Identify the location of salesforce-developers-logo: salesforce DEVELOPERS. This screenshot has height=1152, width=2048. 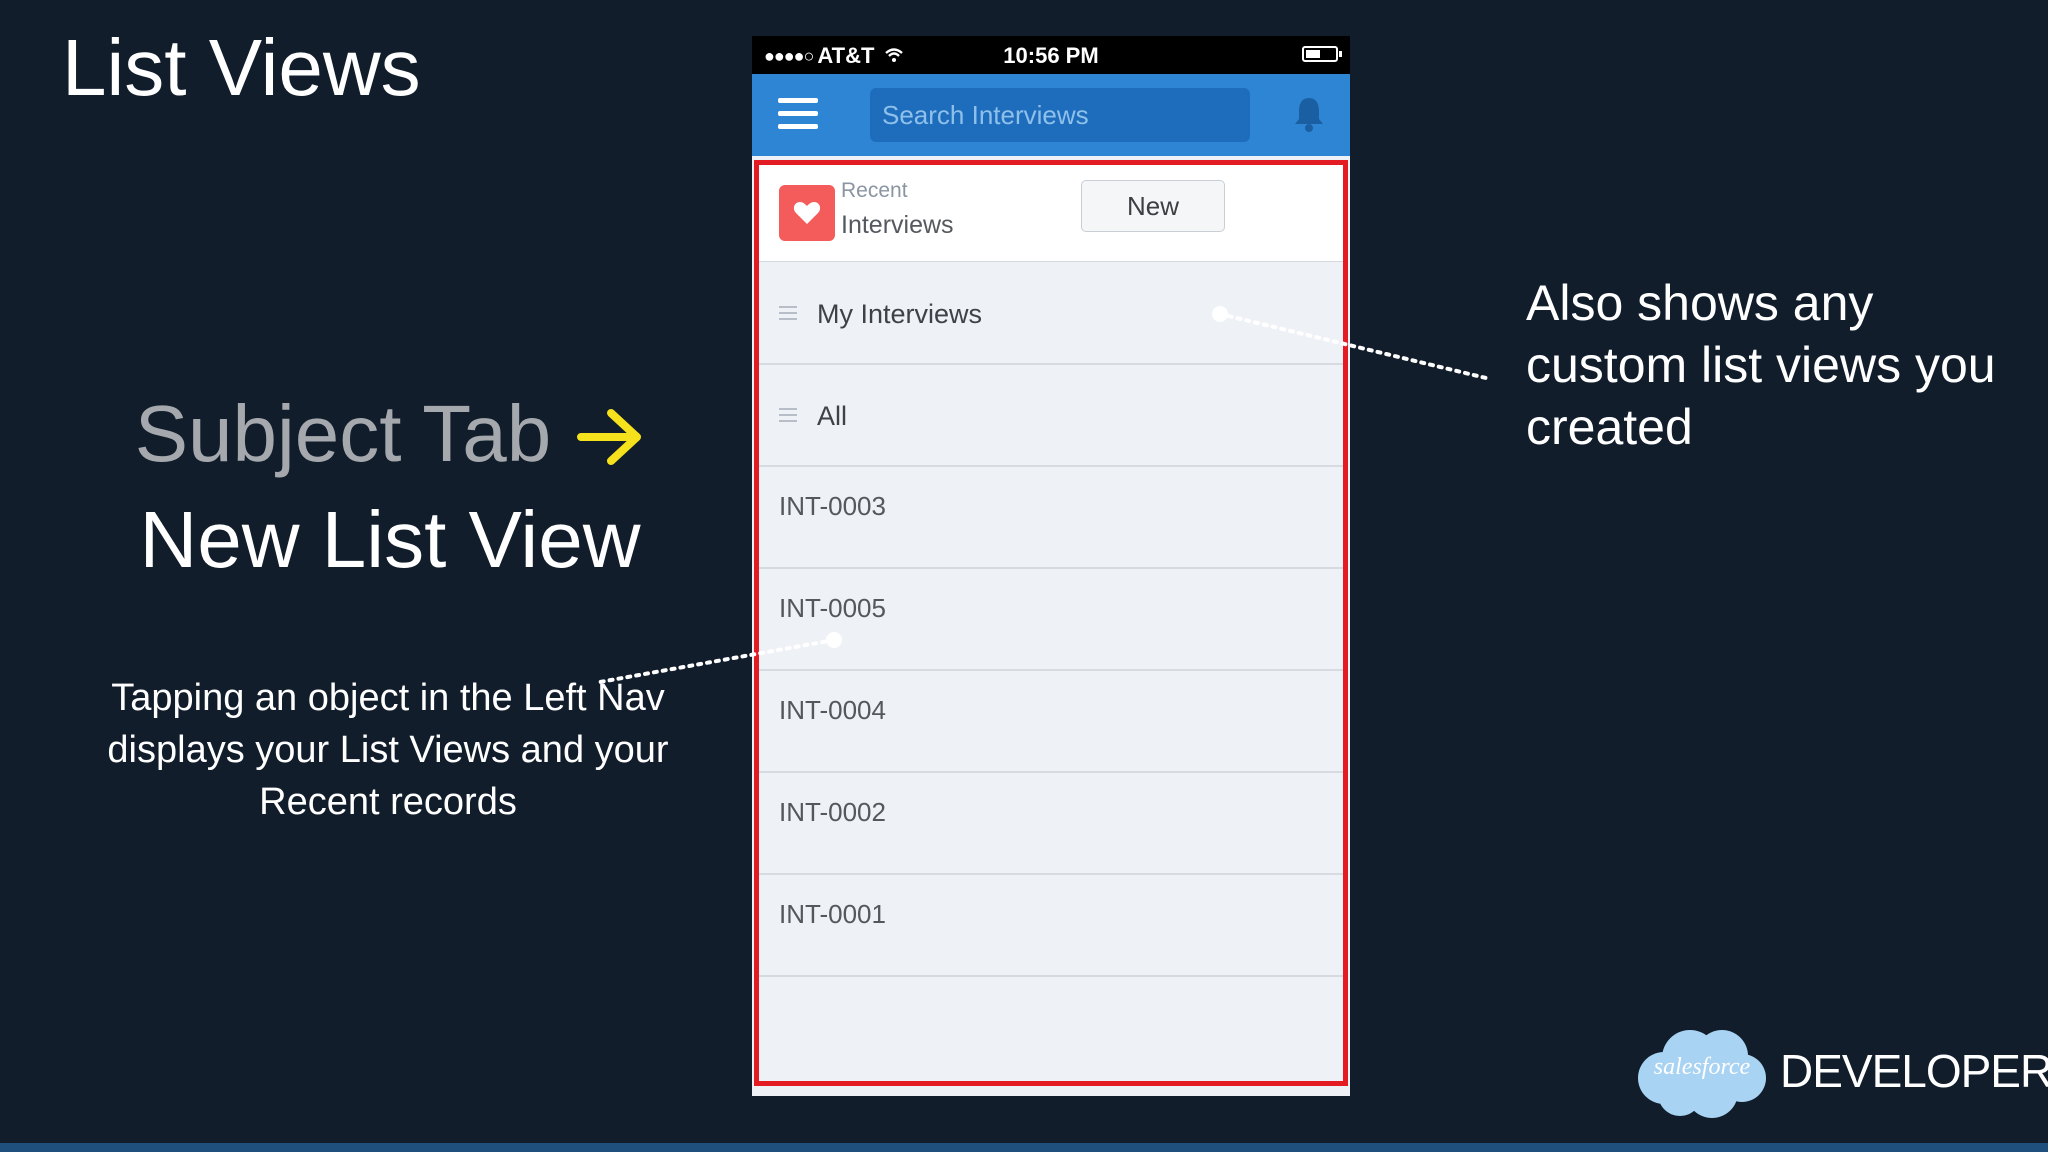
(1839, 1072).